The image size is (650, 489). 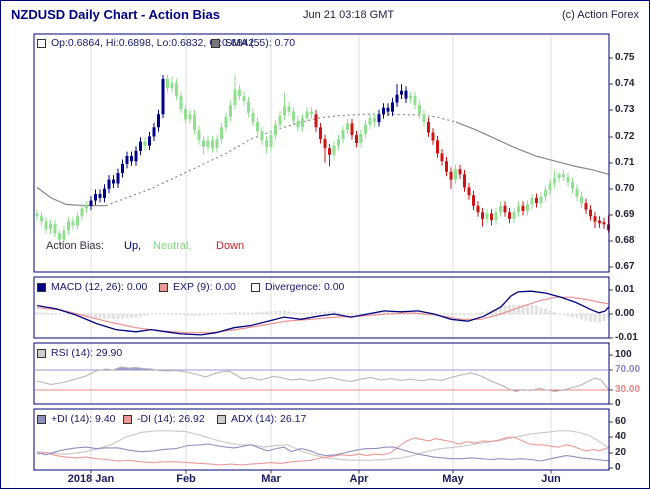 I want to click on action-bias-up: Up,, so click(x=133, y=246).